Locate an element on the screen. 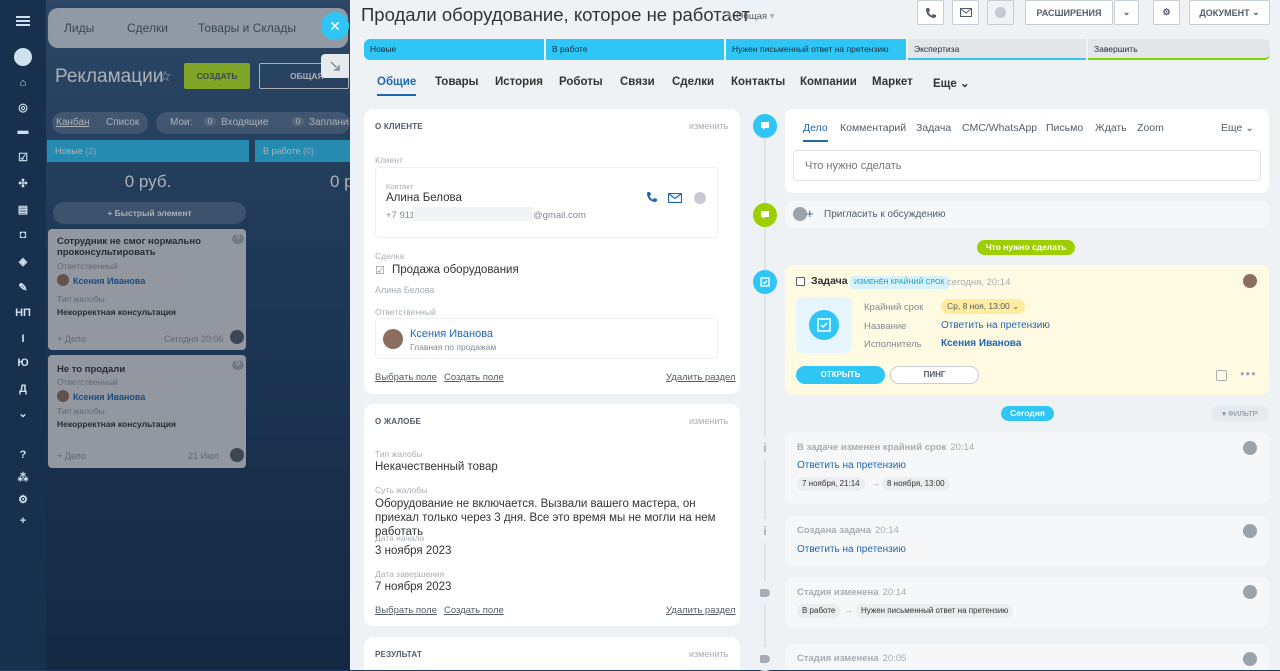 This screenshot has width=1280, height=671. event-from: 7 ноября, 21:14 is located at coordinates (831, 484).